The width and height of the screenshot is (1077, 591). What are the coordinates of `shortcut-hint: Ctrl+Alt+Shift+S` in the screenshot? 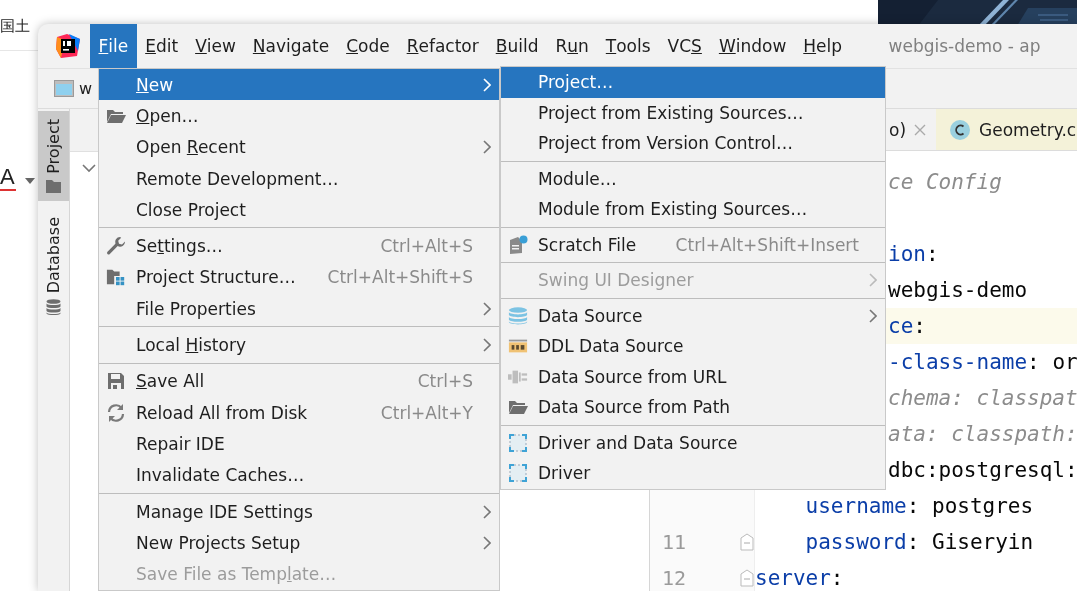 It's located at (400, 277).